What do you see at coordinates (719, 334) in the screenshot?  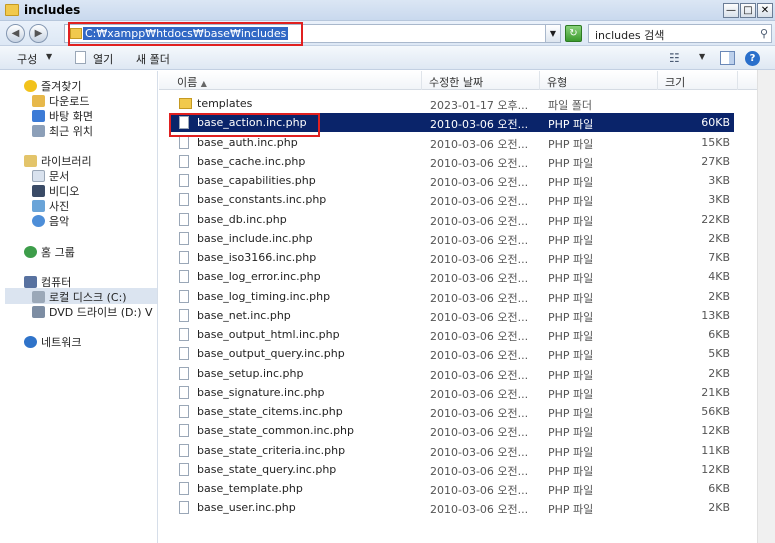 I see `file-size: 6KB` at bounding box center [719, 334].